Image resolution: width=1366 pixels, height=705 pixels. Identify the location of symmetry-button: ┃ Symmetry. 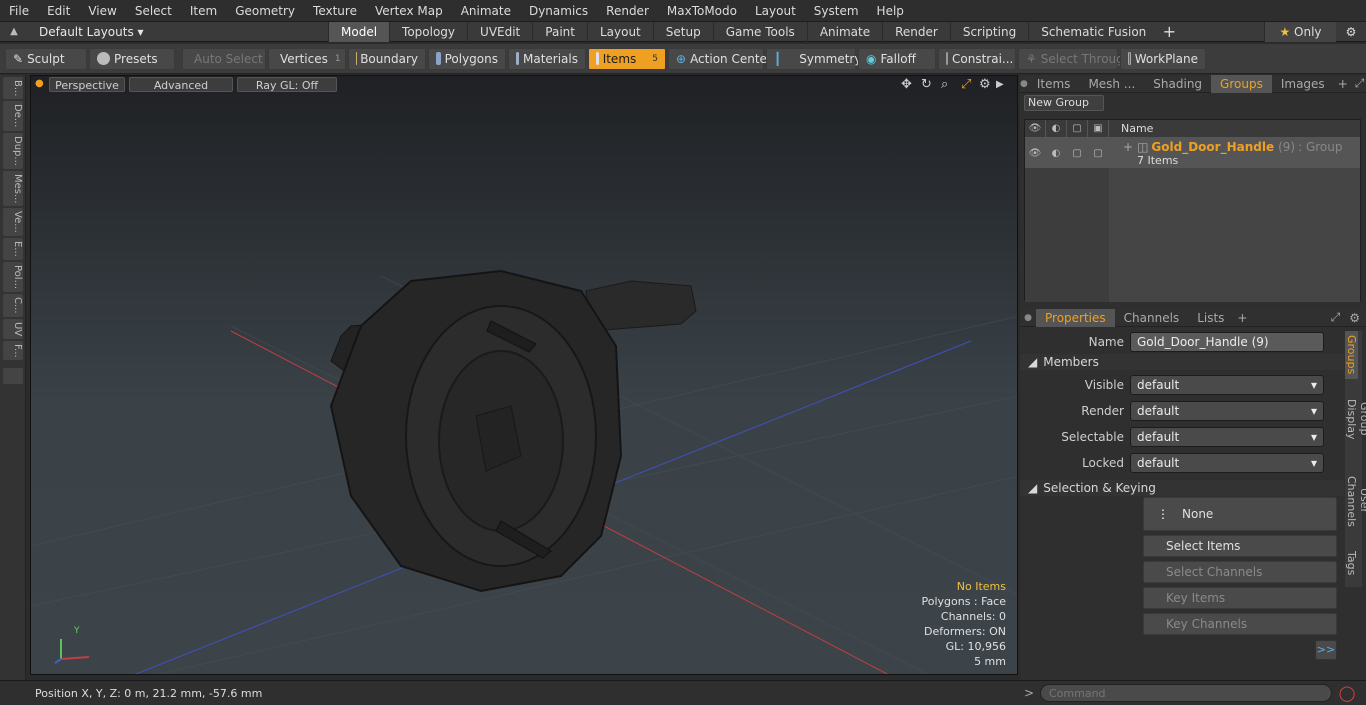
(813, 58).